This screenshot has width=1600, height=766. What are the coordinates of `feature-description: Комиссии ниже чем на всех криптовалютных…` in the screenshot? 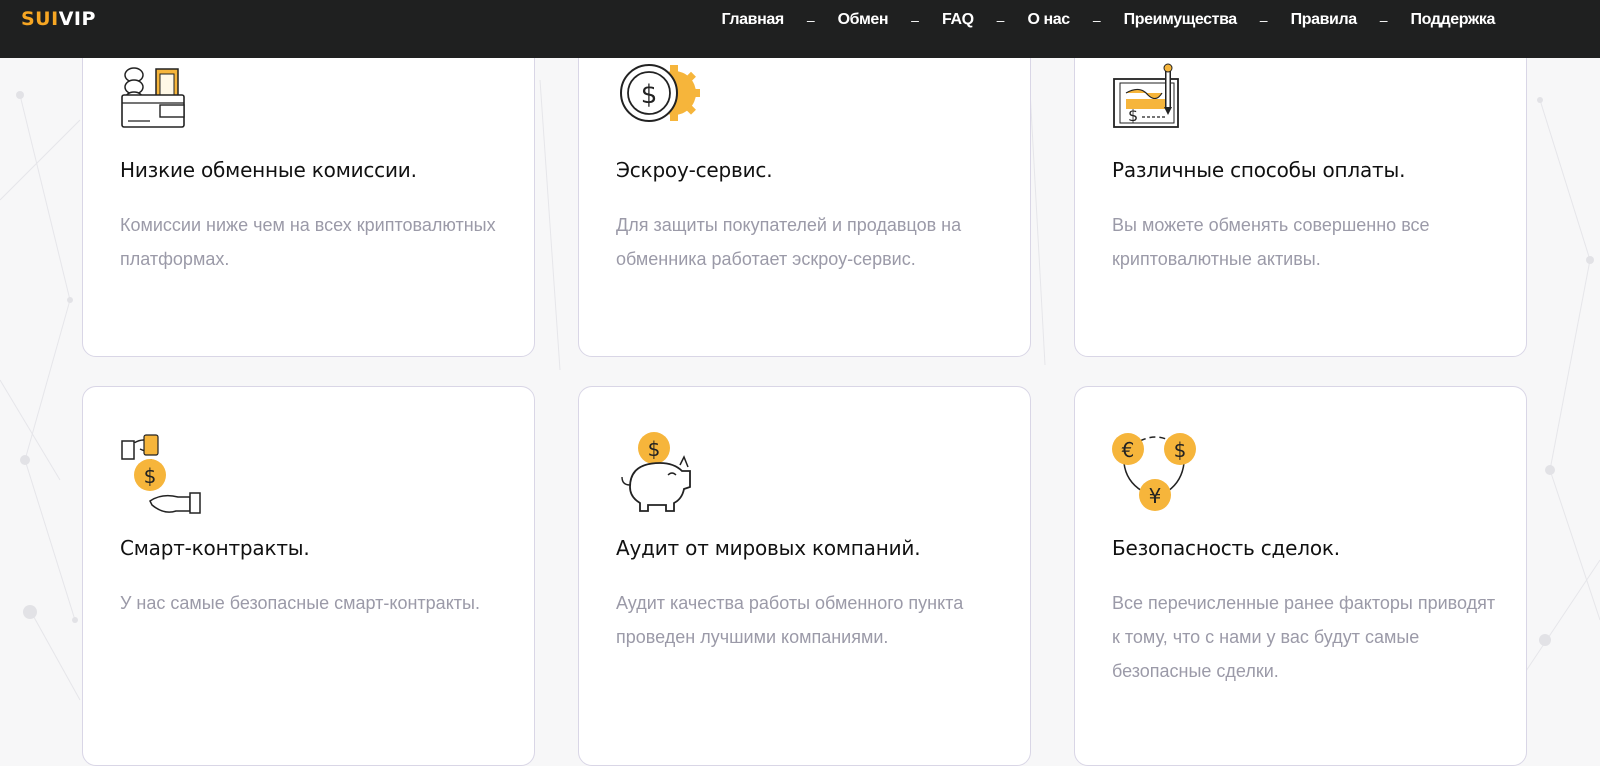 It's located at (308, 242).